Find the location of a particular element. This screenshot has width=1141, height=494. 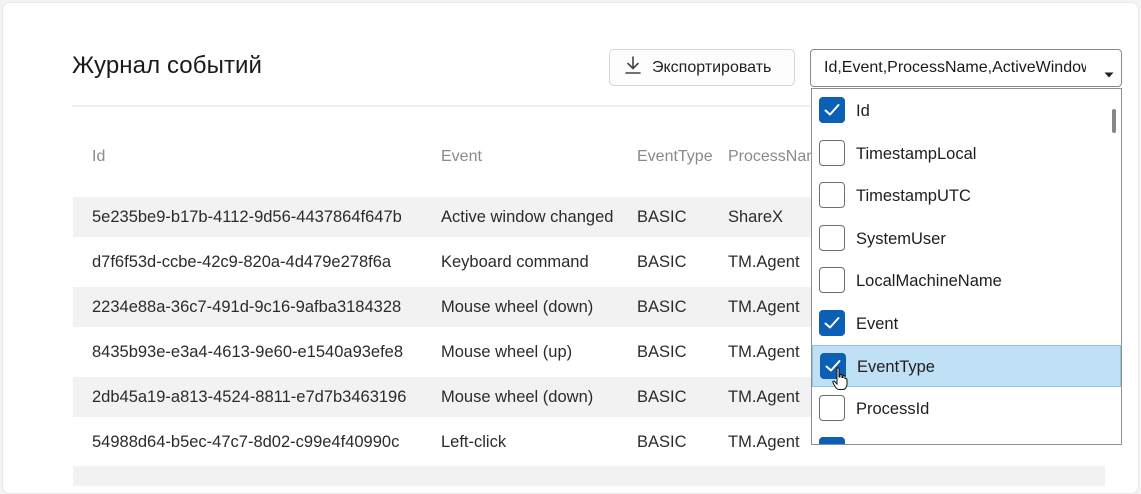

column-option-label: Event is located at coordinates (877, 323).